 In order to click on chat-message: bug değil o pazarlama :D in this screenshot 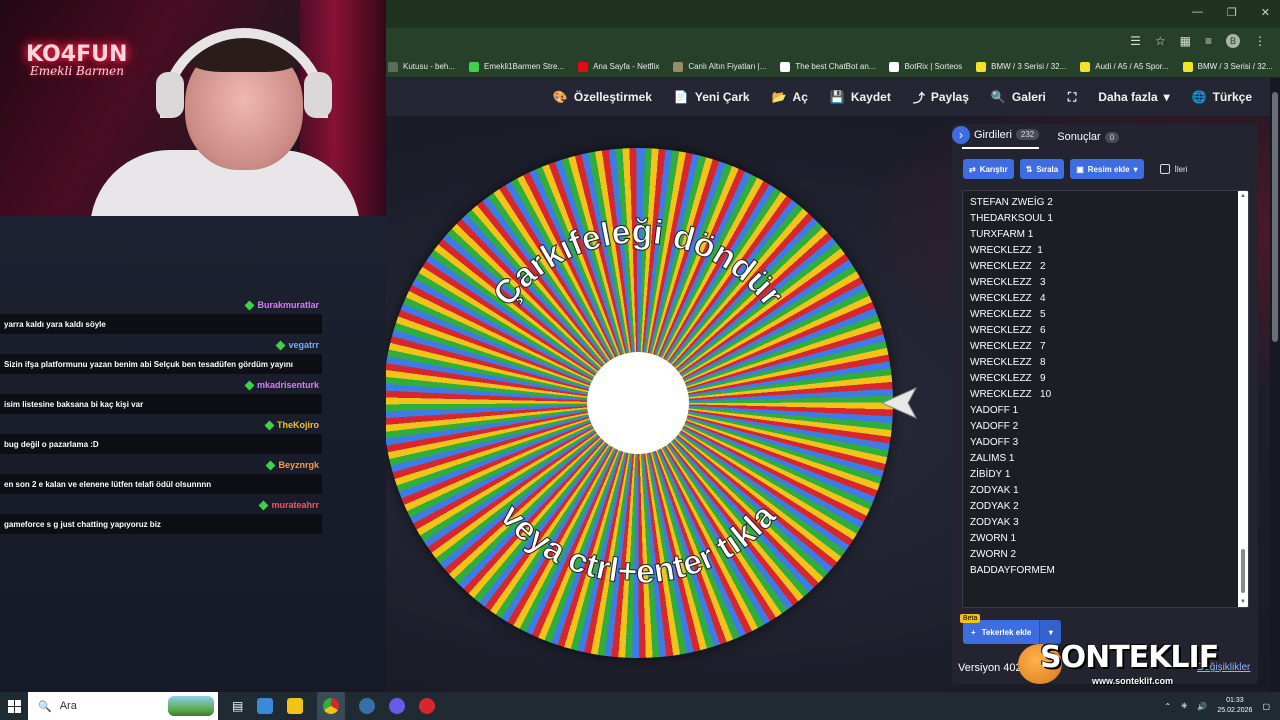, I will do `click(161, 444)`.